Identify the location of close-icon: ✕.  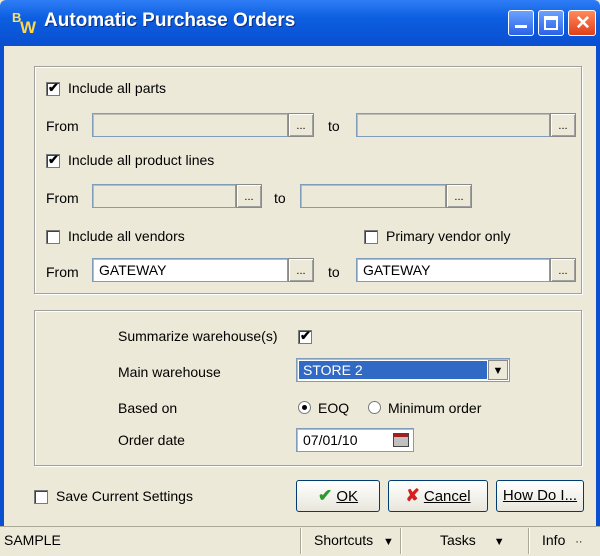
(583, 23).